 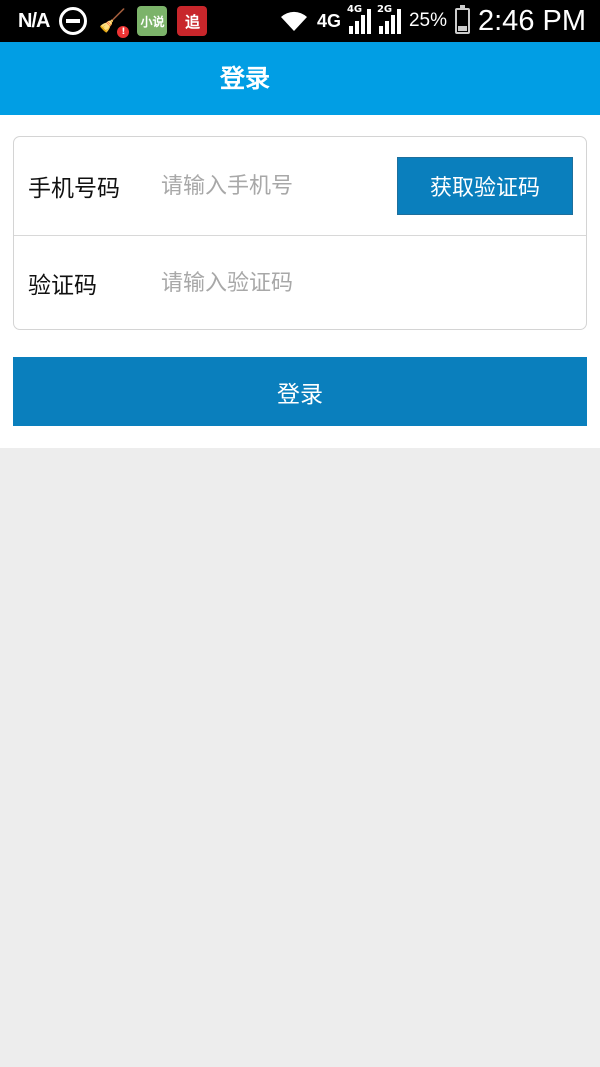 What do you see at coordinates (271, 186) in the screenshot?
I see `phone-input` at bounding box center [271, 186].